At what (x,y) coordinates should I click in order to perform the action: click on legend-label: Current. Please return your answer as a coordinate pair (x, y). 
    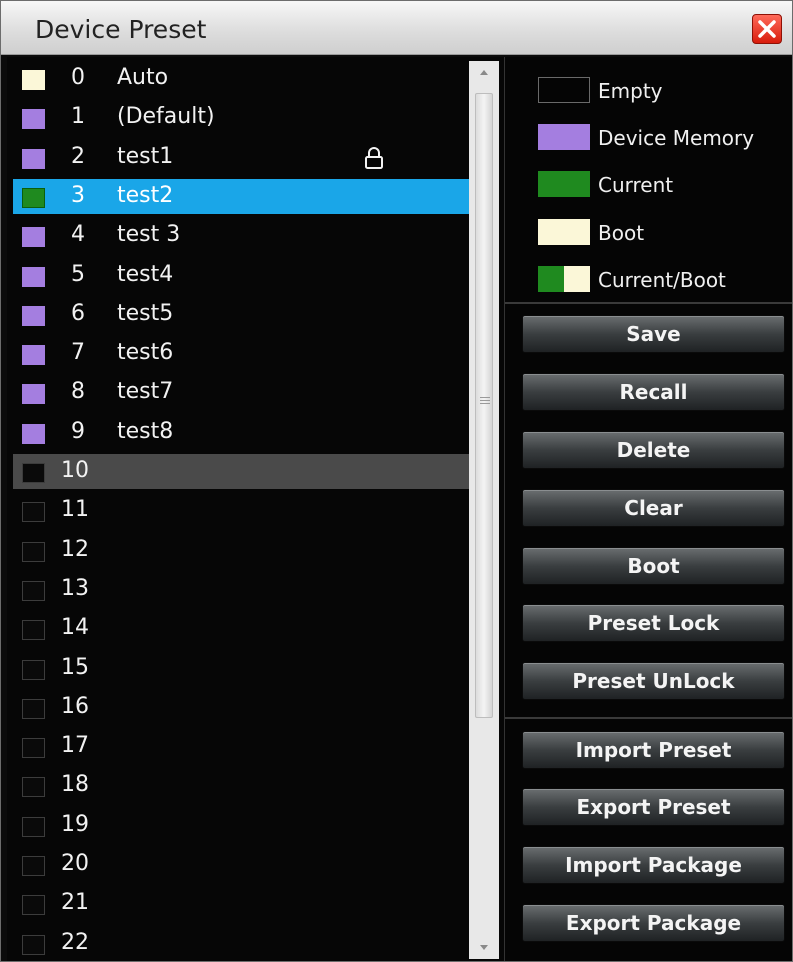
    Looking at the image, I should click on (636, 185).